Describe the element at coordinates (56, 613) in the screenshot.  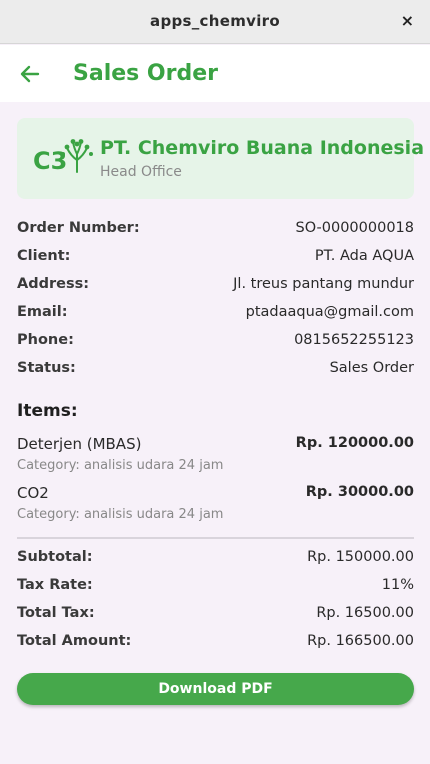
I see `total-label: Total Tax:` at that location.